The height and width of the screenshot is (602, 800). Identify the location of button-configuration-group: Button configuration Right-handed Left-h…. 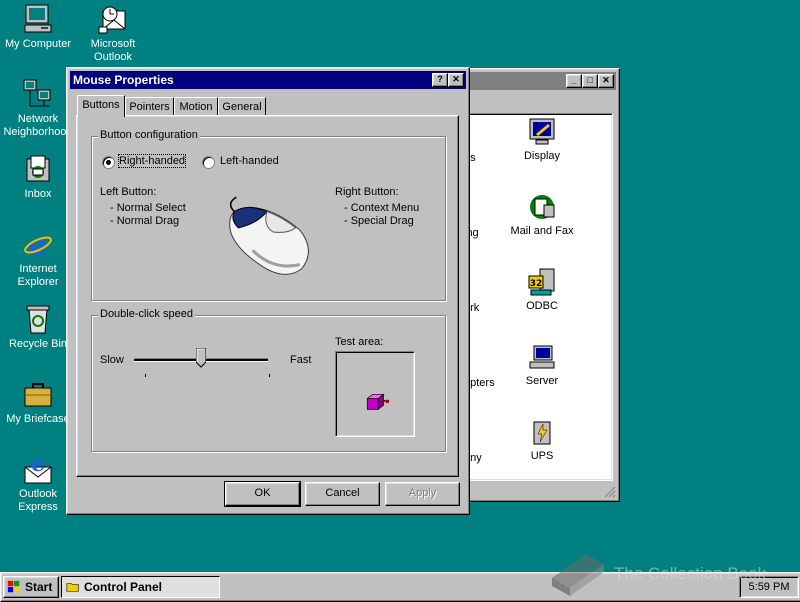
(268, 215).